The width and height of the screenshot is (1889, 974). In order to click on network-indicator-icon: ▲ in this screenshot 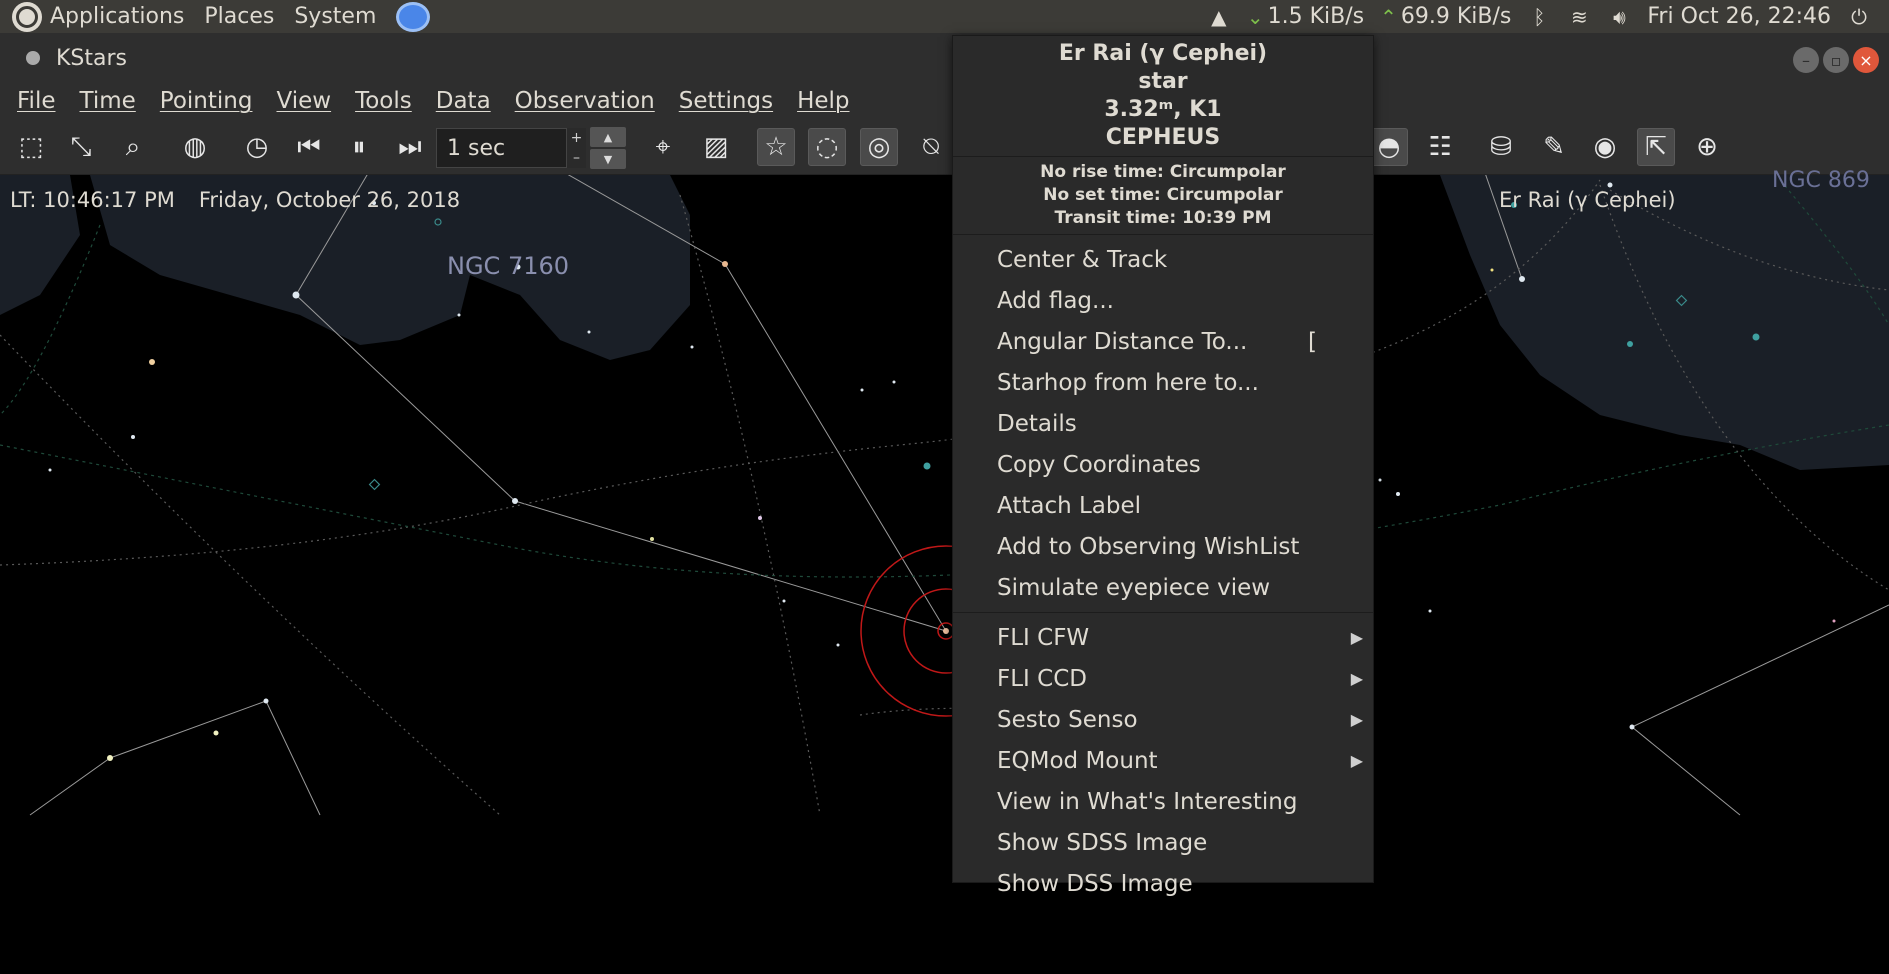, I will do `click(1219, 17)`.